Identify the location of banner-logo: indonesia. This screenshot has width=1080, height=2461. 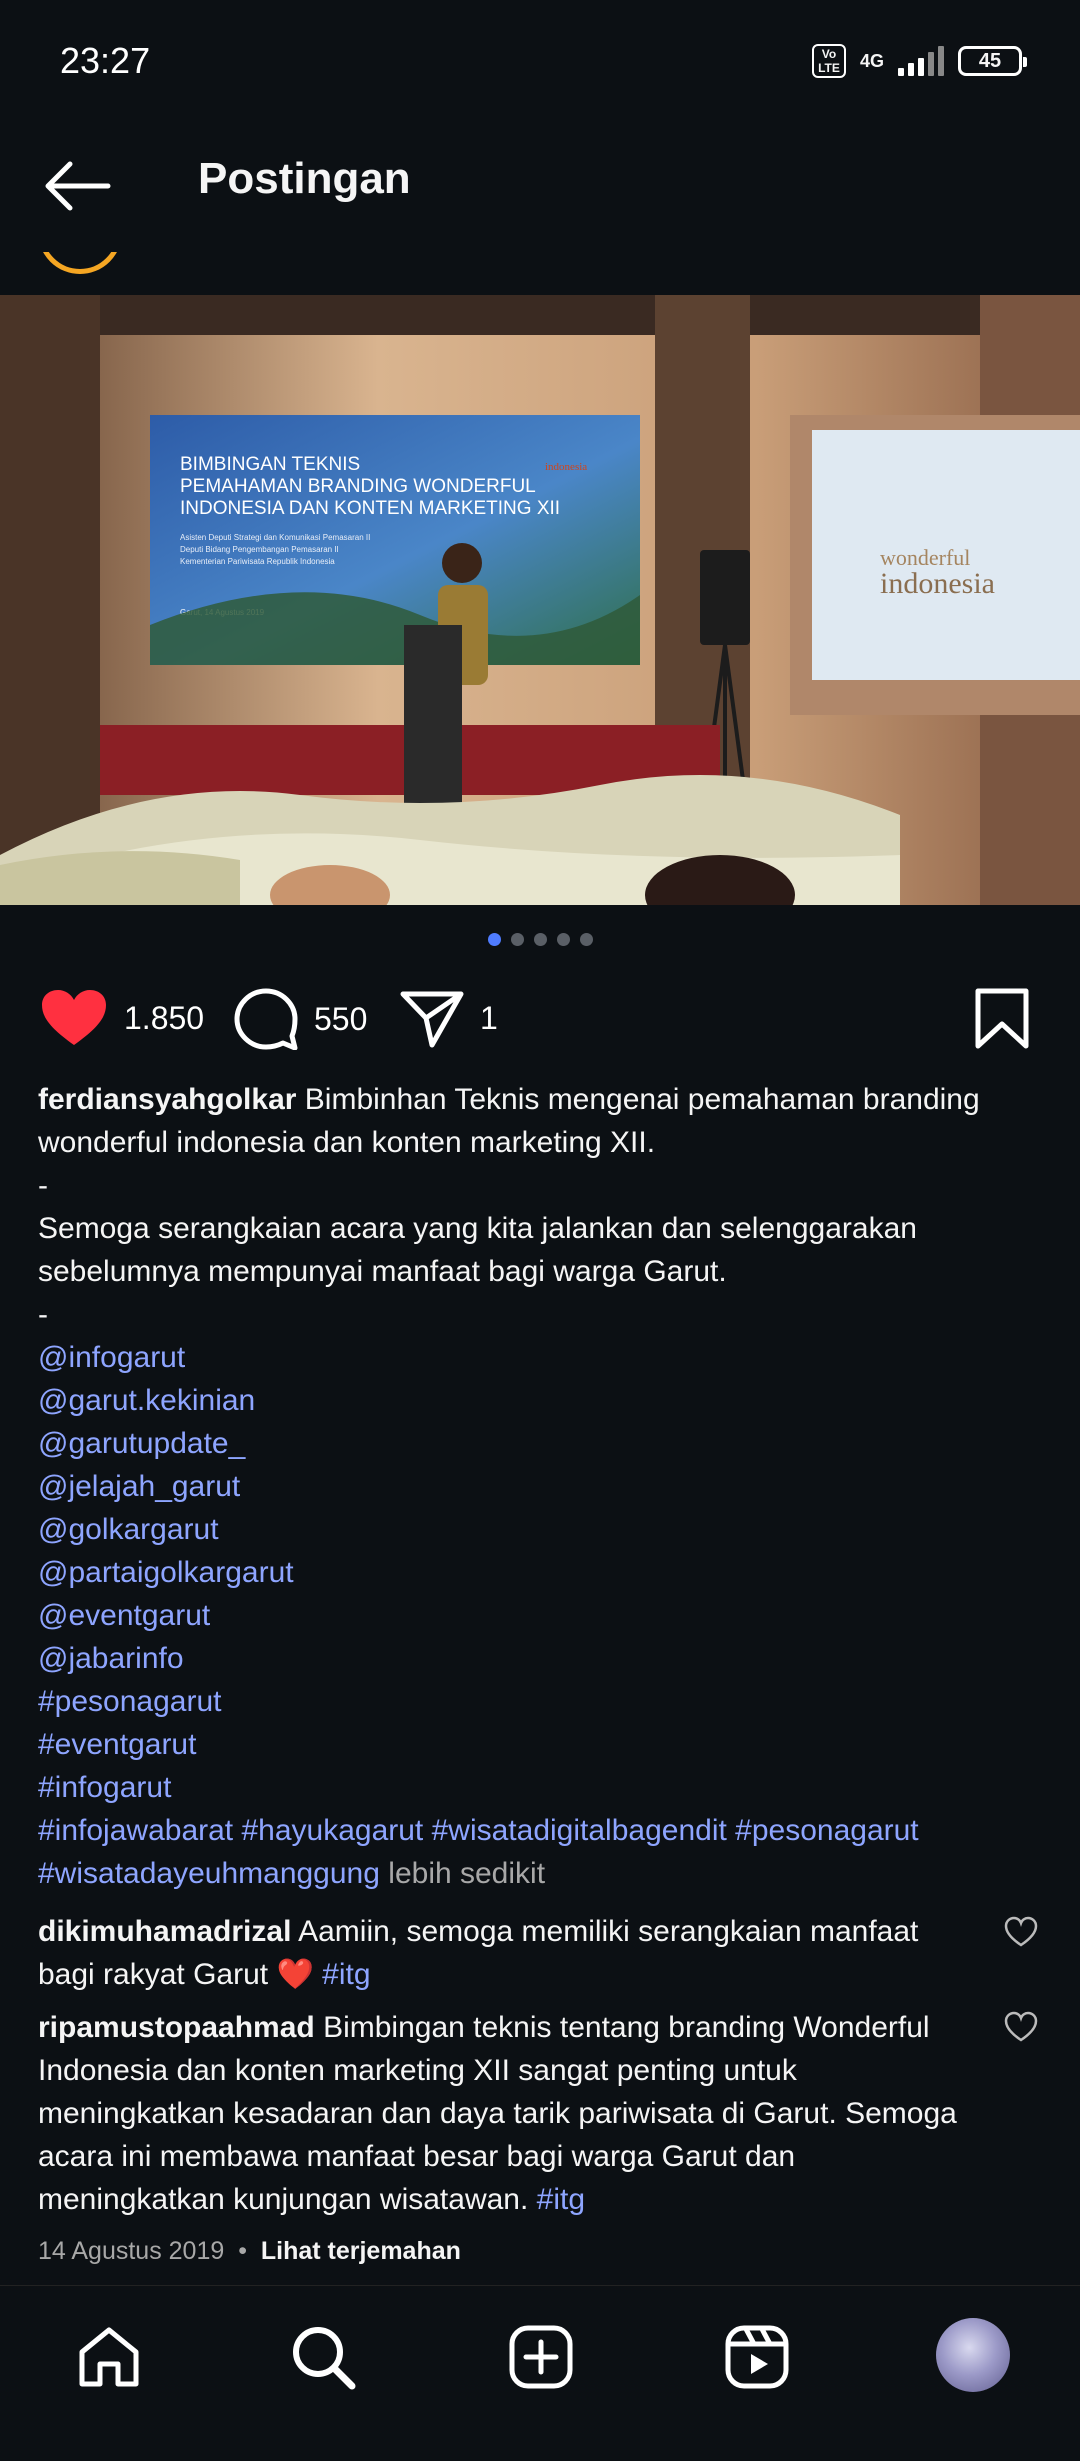
(566, 467).